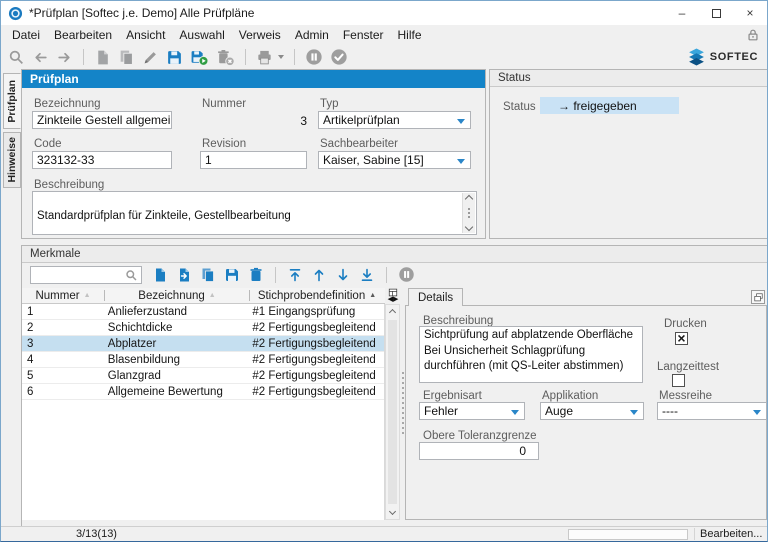  What do you see at coordinates (394, 120) in the screenshot?
I see `typ-dropdown: Artikelprüfplan` at bounding box center [394, 120].